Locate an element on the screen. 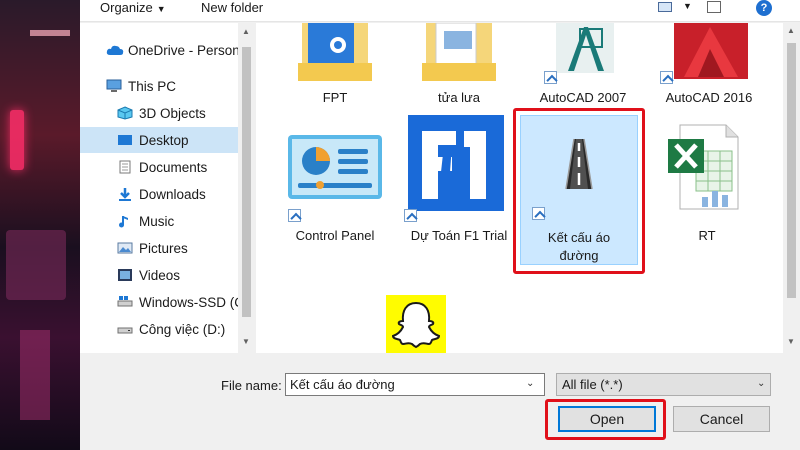 The height and width of the screenshot is (450, 800). file-list-scrollbar: ▲ ▼ is located at coordinates (791, 188).